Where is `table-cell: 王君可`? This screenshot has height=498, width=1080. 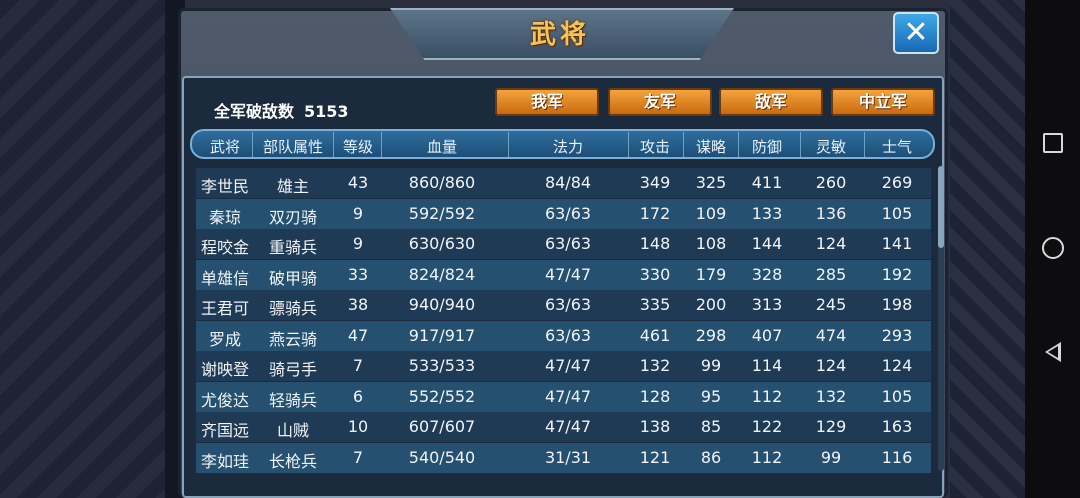 table-cell: 王君可 is located at coordinates (224, 308).